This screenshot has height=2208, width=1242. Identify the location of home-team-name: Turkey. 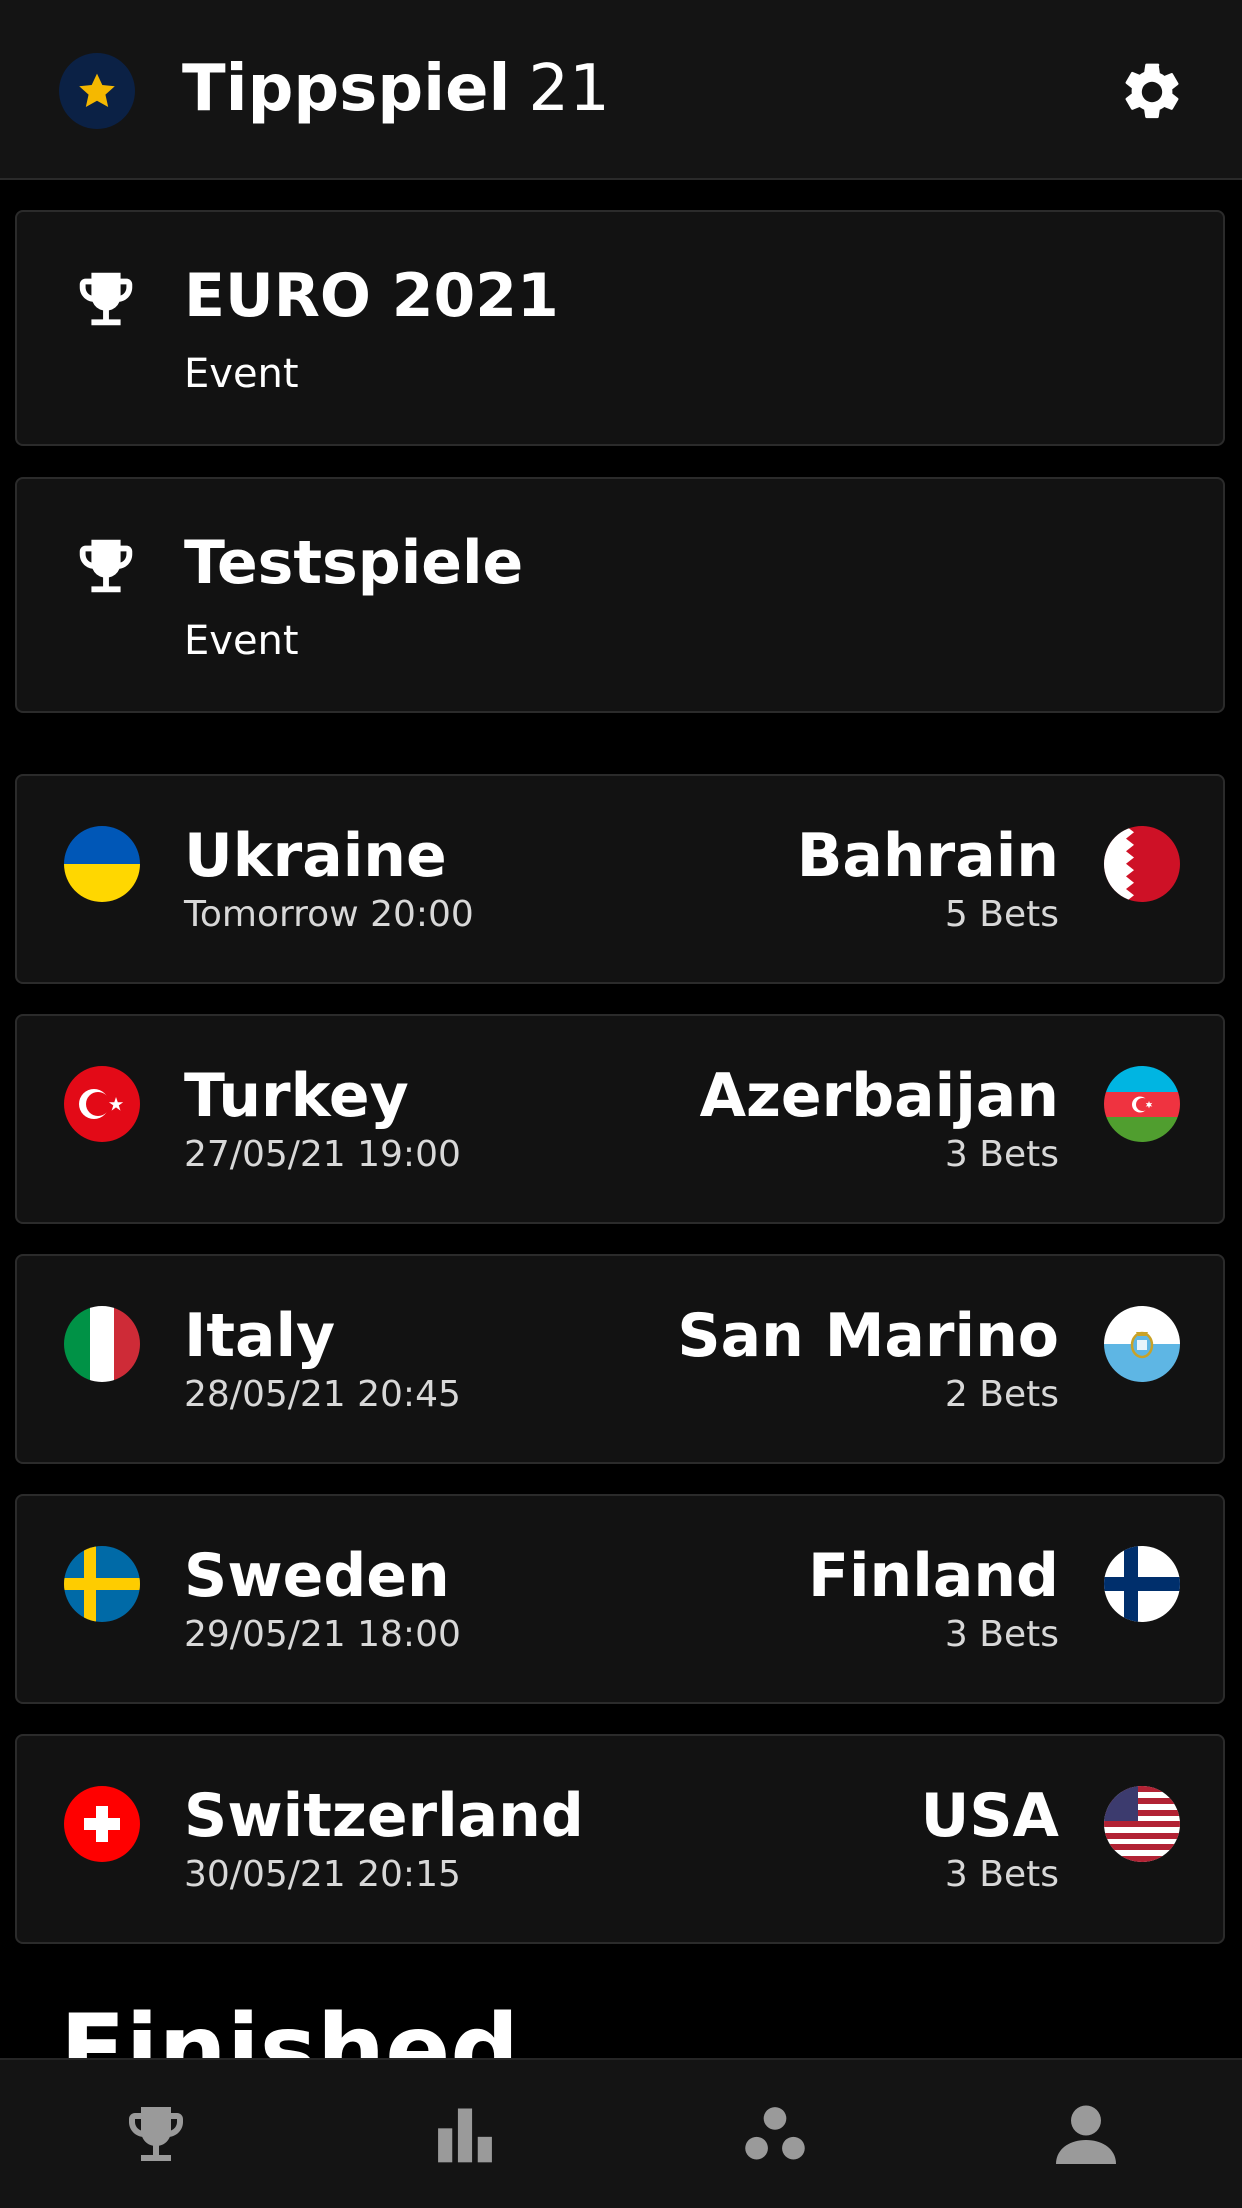
(296, 1096).